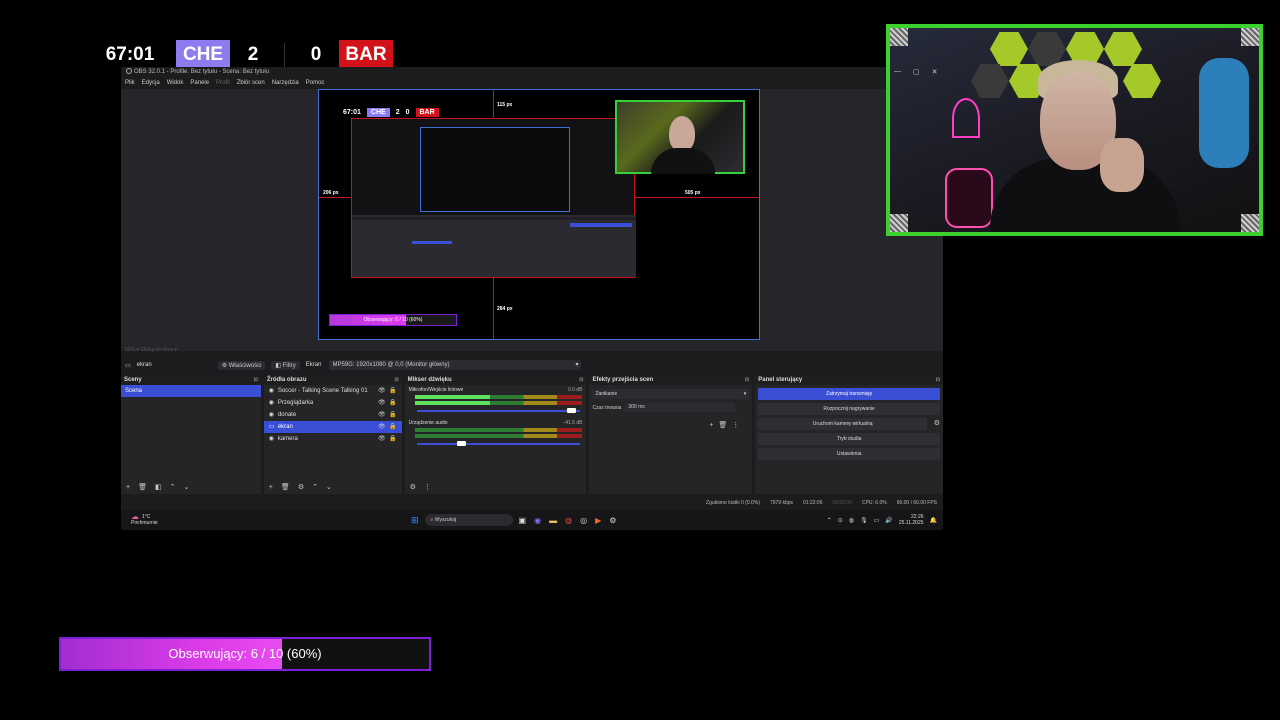 Image resolution: width=1280 pixels, height=720 pixels. What do you see at coordinates (935, 72) in the screenshot?
I see `close-icon: ✕` at bounding box center [935, 72].